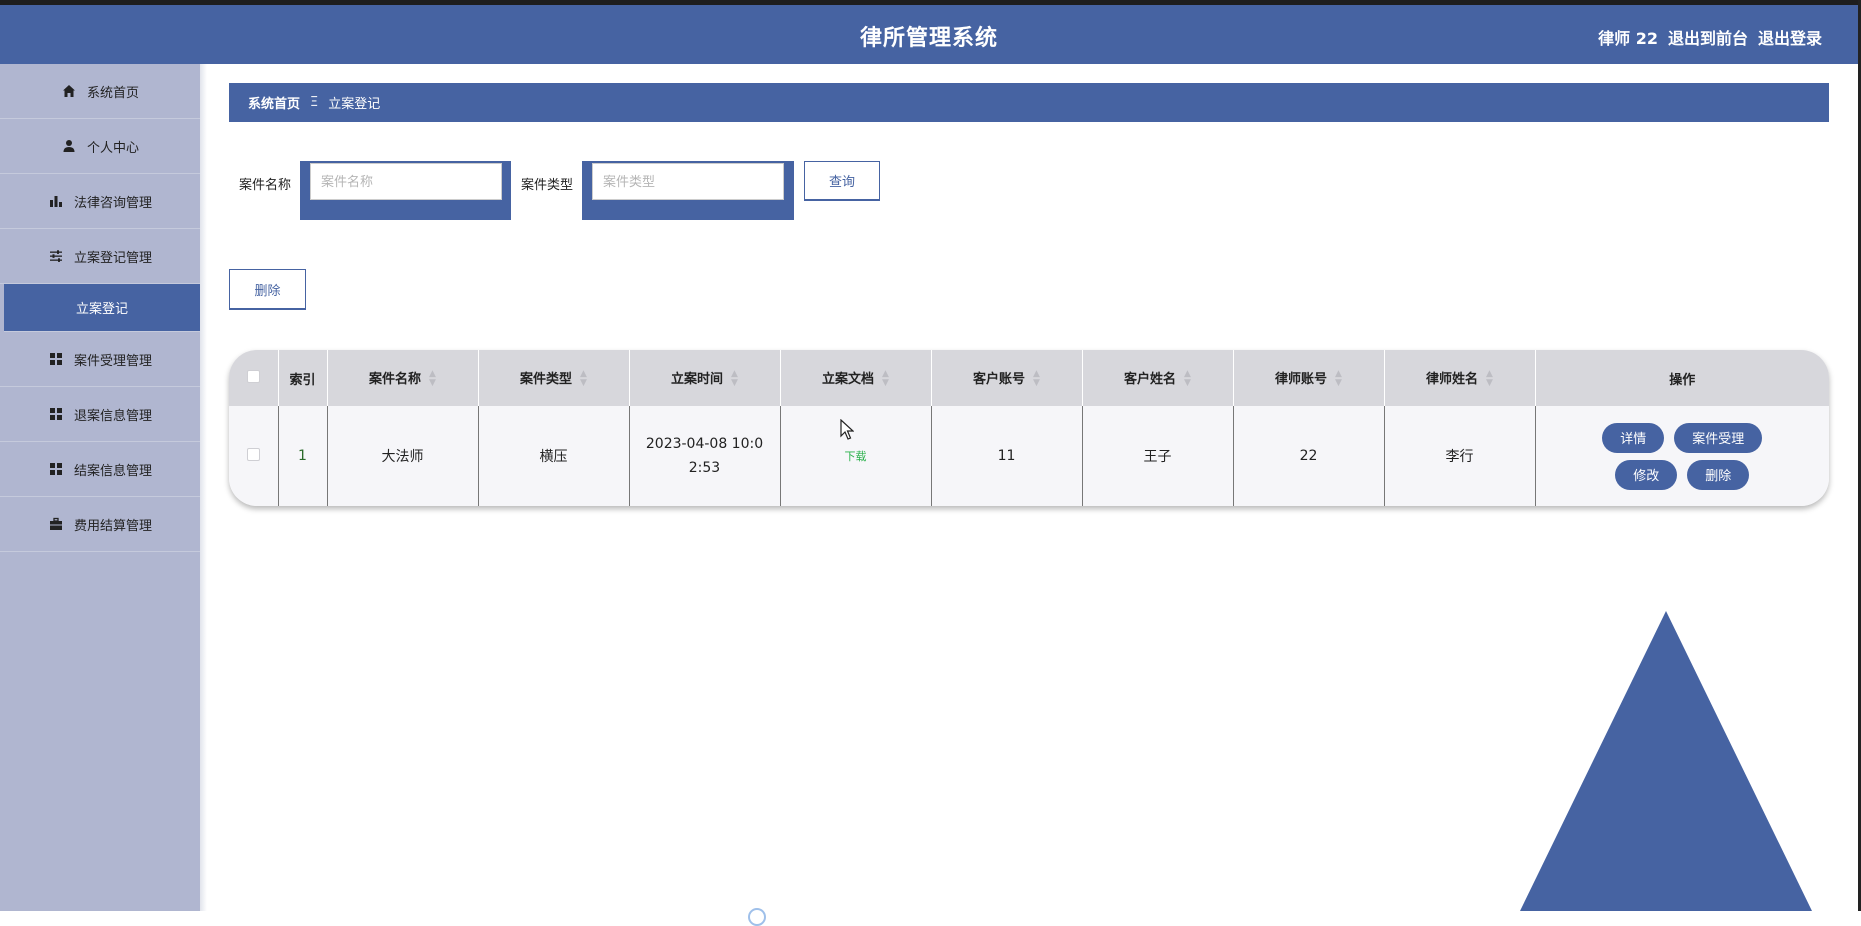 Image resolution: width=1861 pixels, height=926 pixels. I want to click on top-header: 律所管理系统 律师 22 退出到前台 退出登录, so click(929, 34).